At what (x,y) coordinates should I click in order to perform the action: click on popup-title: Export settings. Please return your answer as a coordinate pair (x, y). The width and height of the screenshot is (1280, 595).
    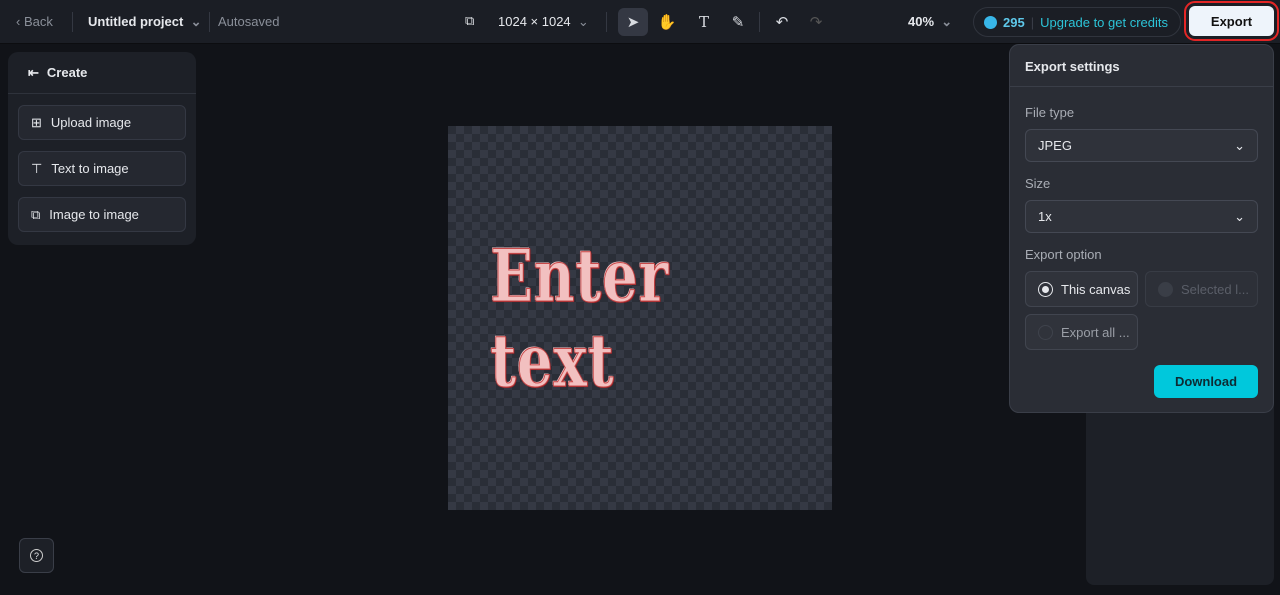
    Looking at the image, I should click on (1141, 66).